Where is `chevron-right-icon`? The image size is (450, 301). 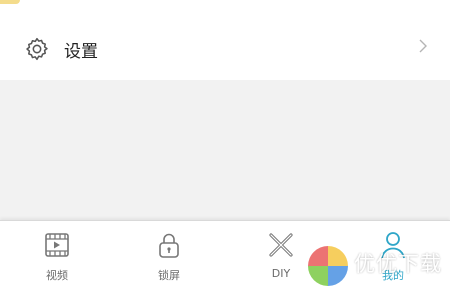 chevron-right-icon is located at coordinates (423, 46).